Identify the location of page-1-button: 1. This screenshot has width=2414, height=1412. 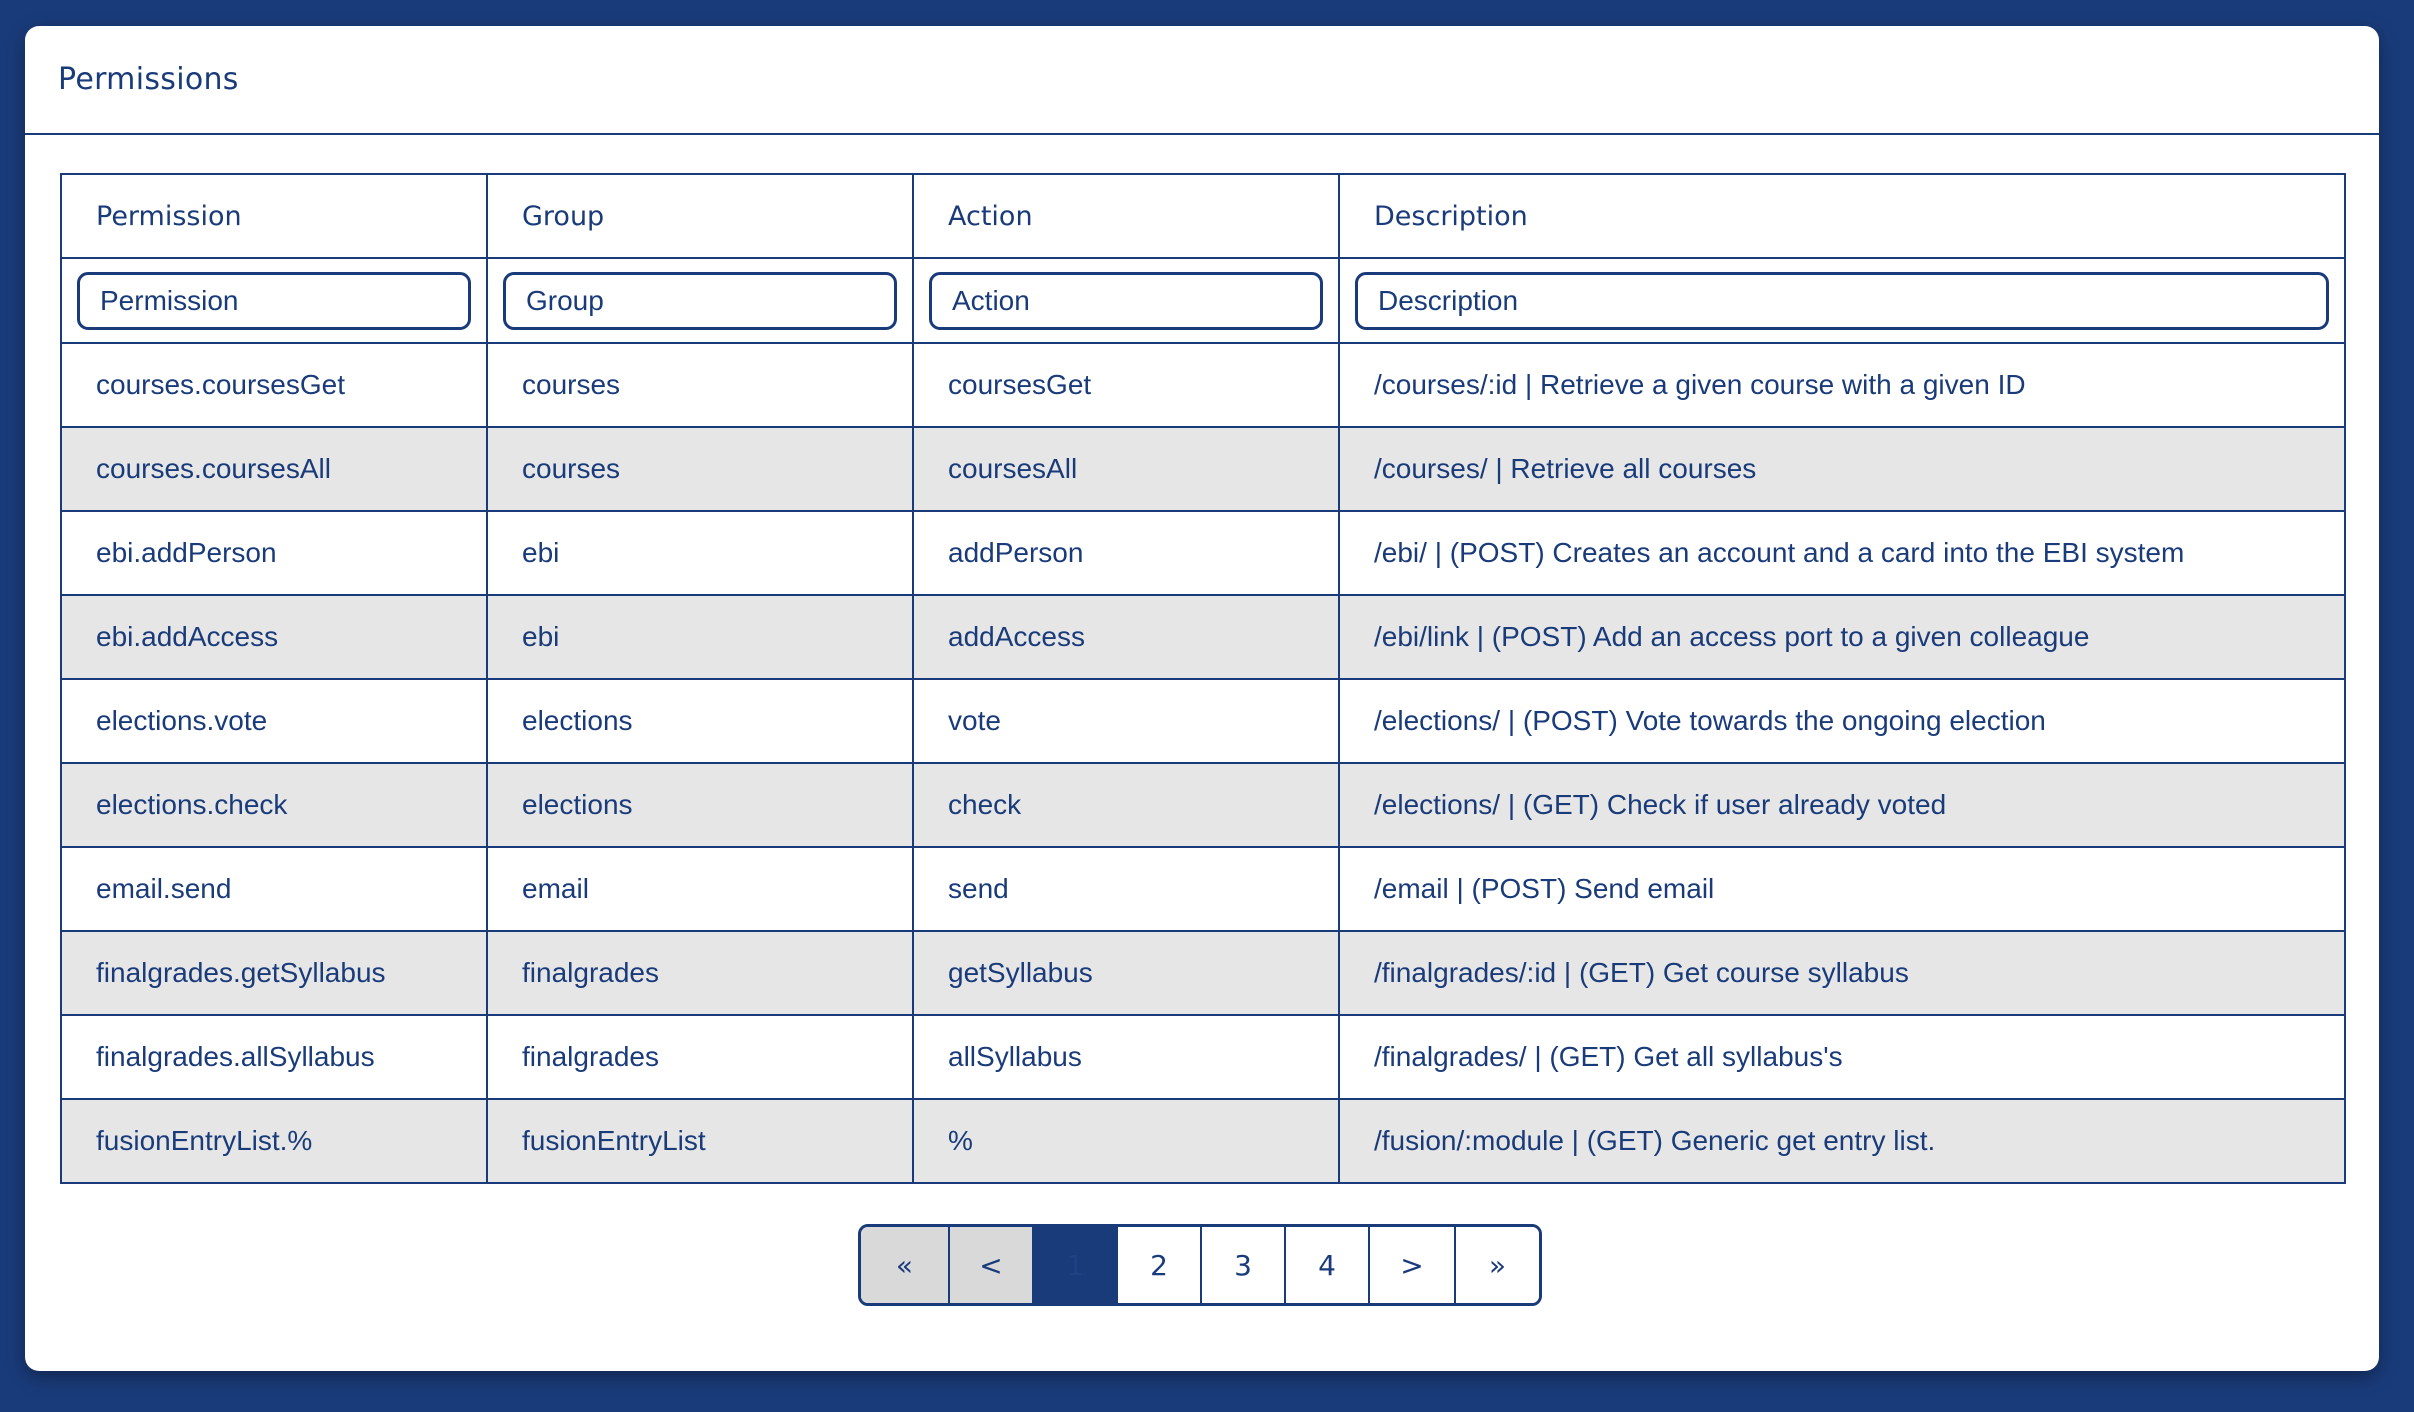
(1076, 1265).